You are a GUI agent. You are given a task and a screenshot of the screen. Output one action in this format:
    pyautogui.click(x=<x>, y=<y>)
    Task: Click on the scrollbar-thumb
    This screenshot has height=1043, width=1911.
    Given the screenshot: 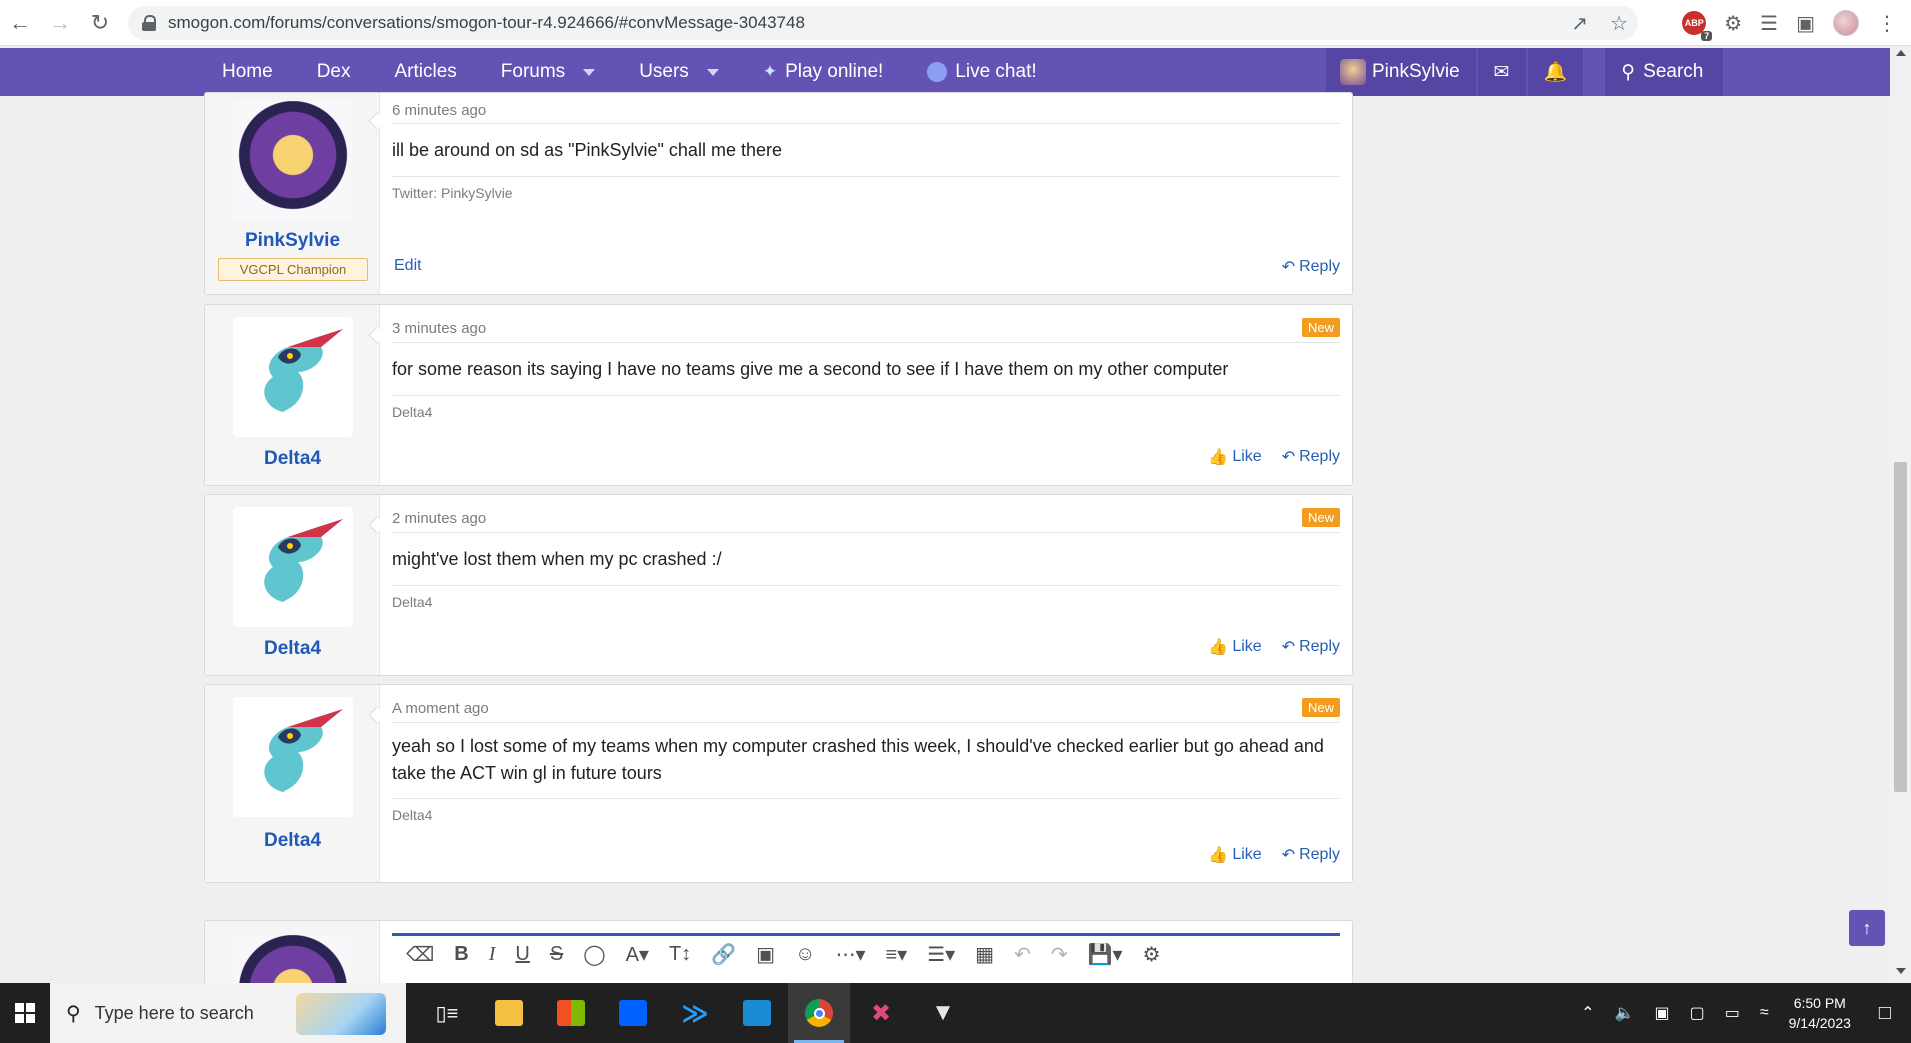 What is the action you would take?
    pyautogui.click(x=1900, y=627)
    